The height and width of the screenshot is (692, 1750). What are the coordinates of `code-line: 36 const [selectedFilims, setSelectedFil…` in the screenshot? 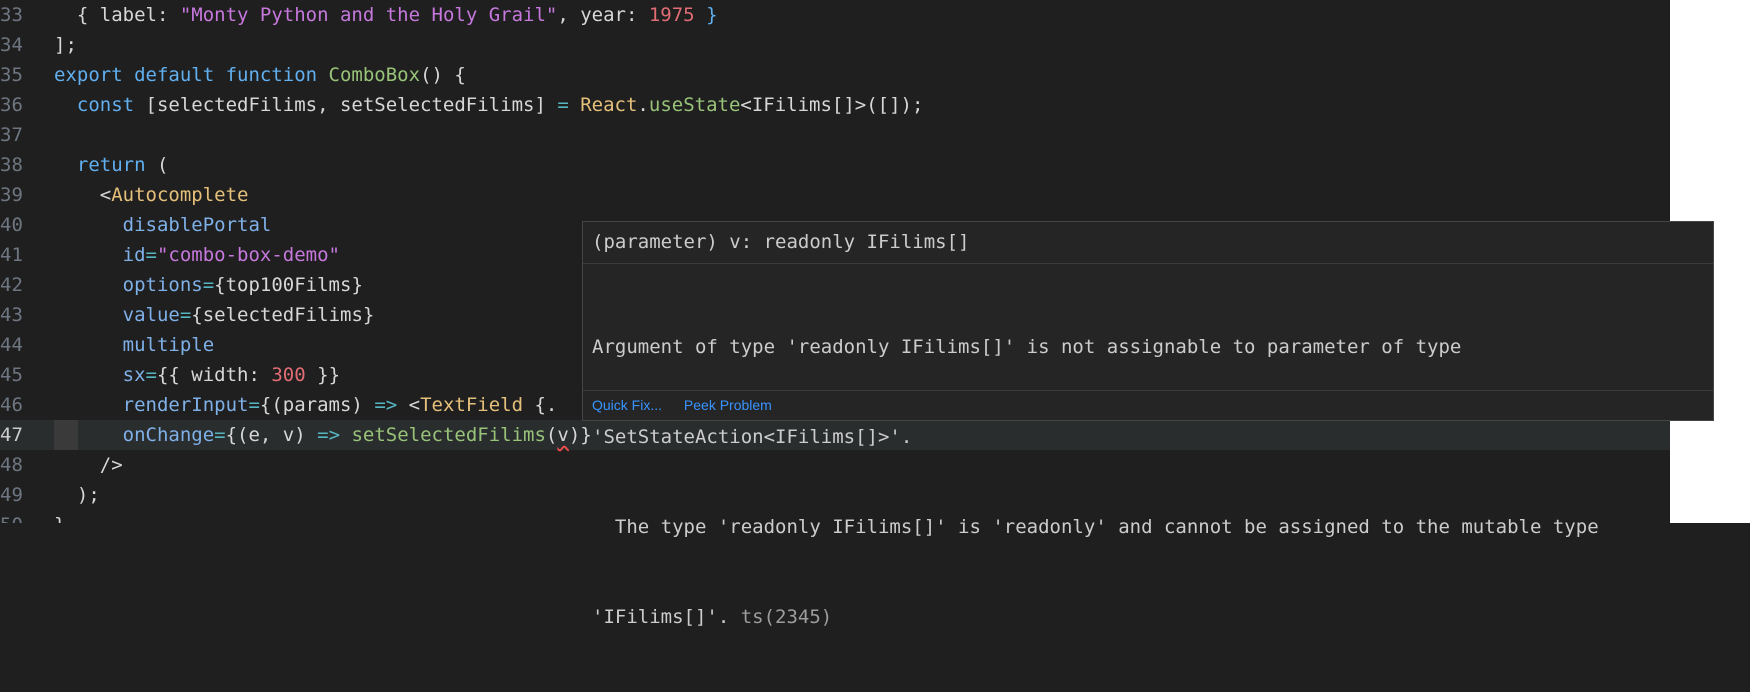 It's located at (835, 105).